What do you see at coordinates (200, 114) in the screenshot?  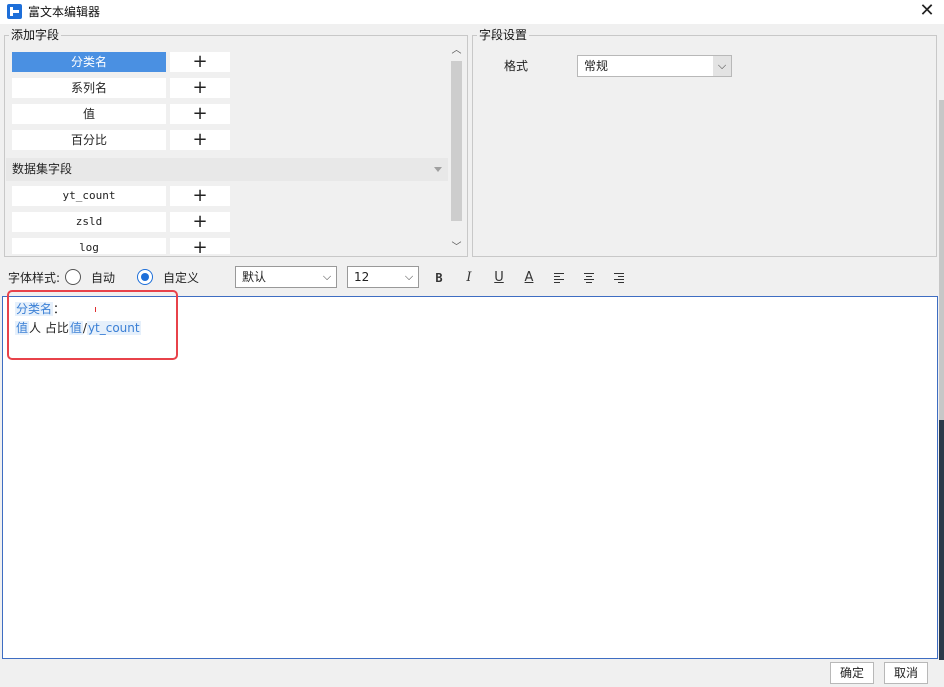 I see `add-value-button: +` at bounding box center [200, 114].